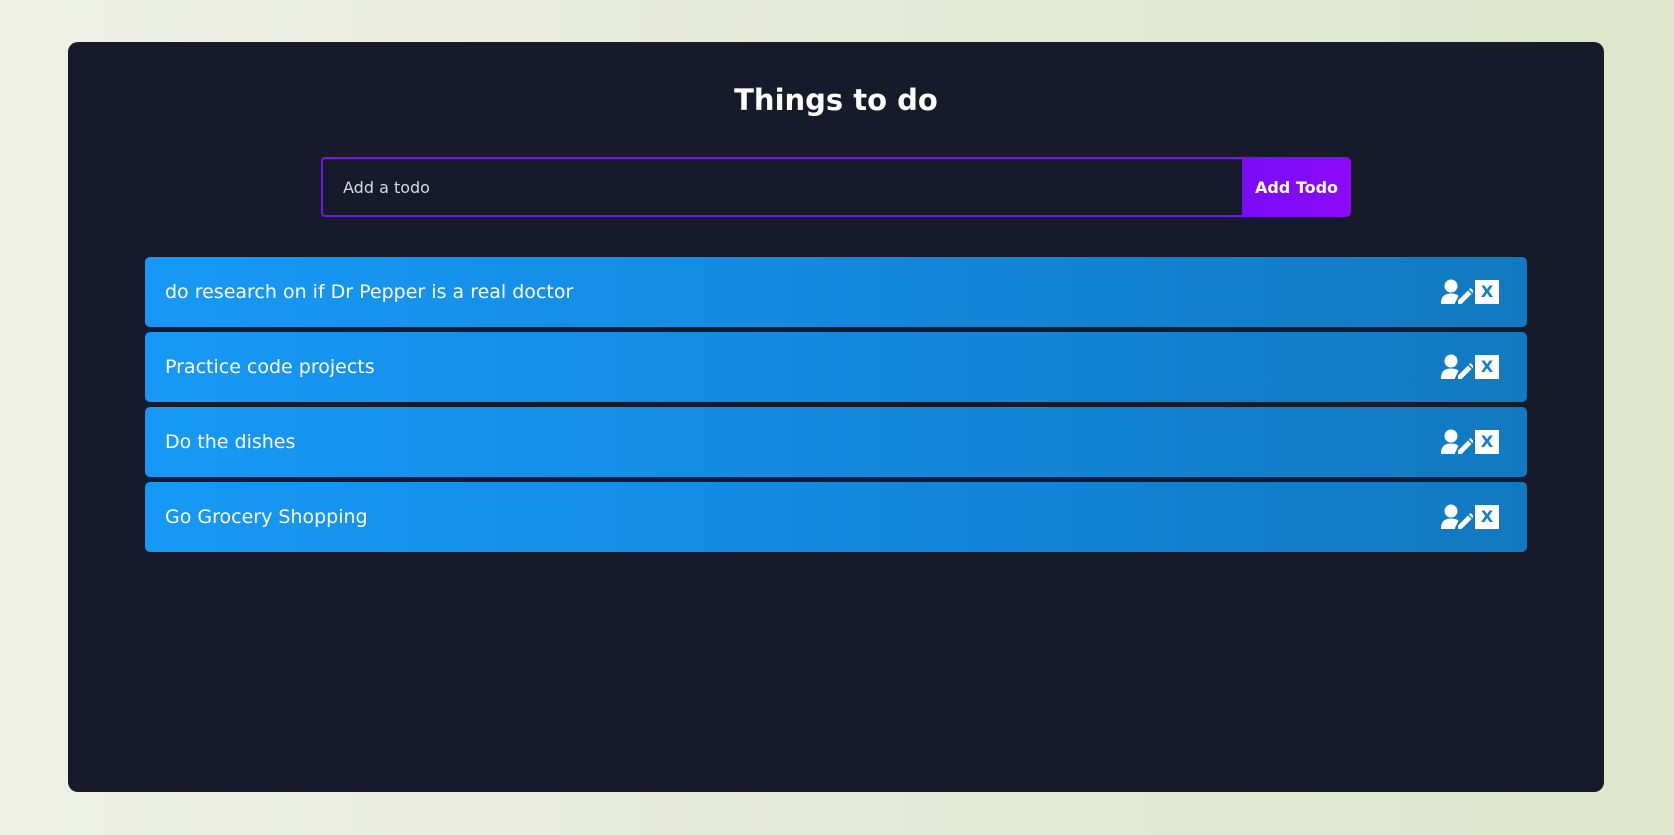  What do you see at coordinates (1296, 187) in the screenshot?
I see `add-todo-button: Add Todo` at bounding box center [1296, 187].